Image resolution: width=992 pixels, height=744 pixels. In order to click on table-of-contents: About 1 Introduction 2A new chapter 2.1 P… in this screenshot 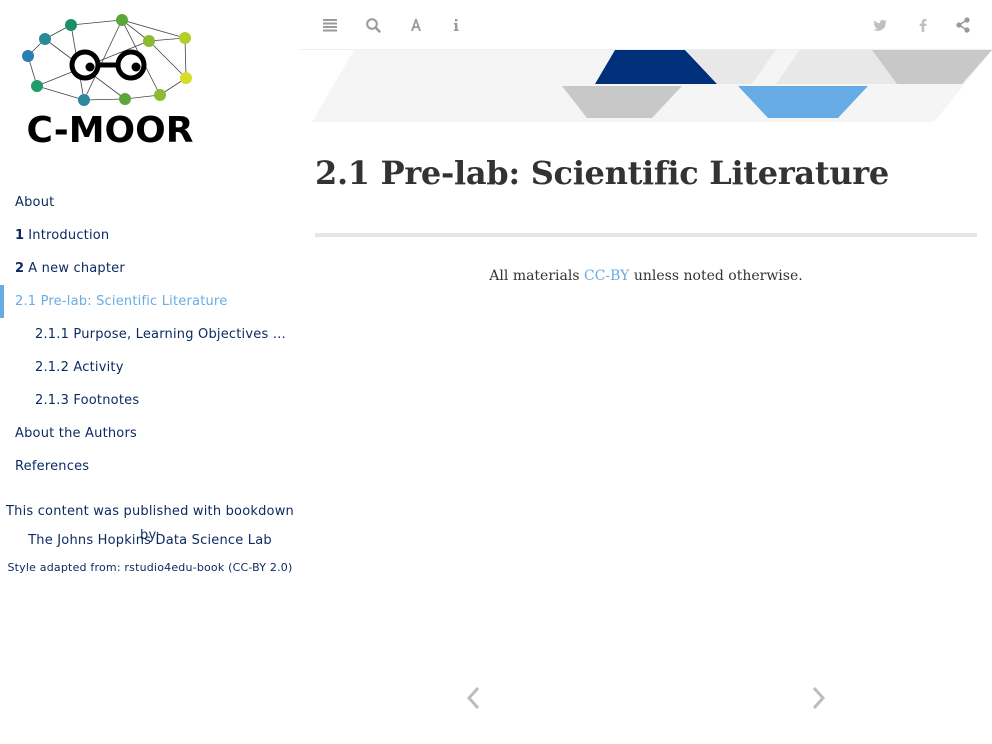, I will do `click(150, 334)`.